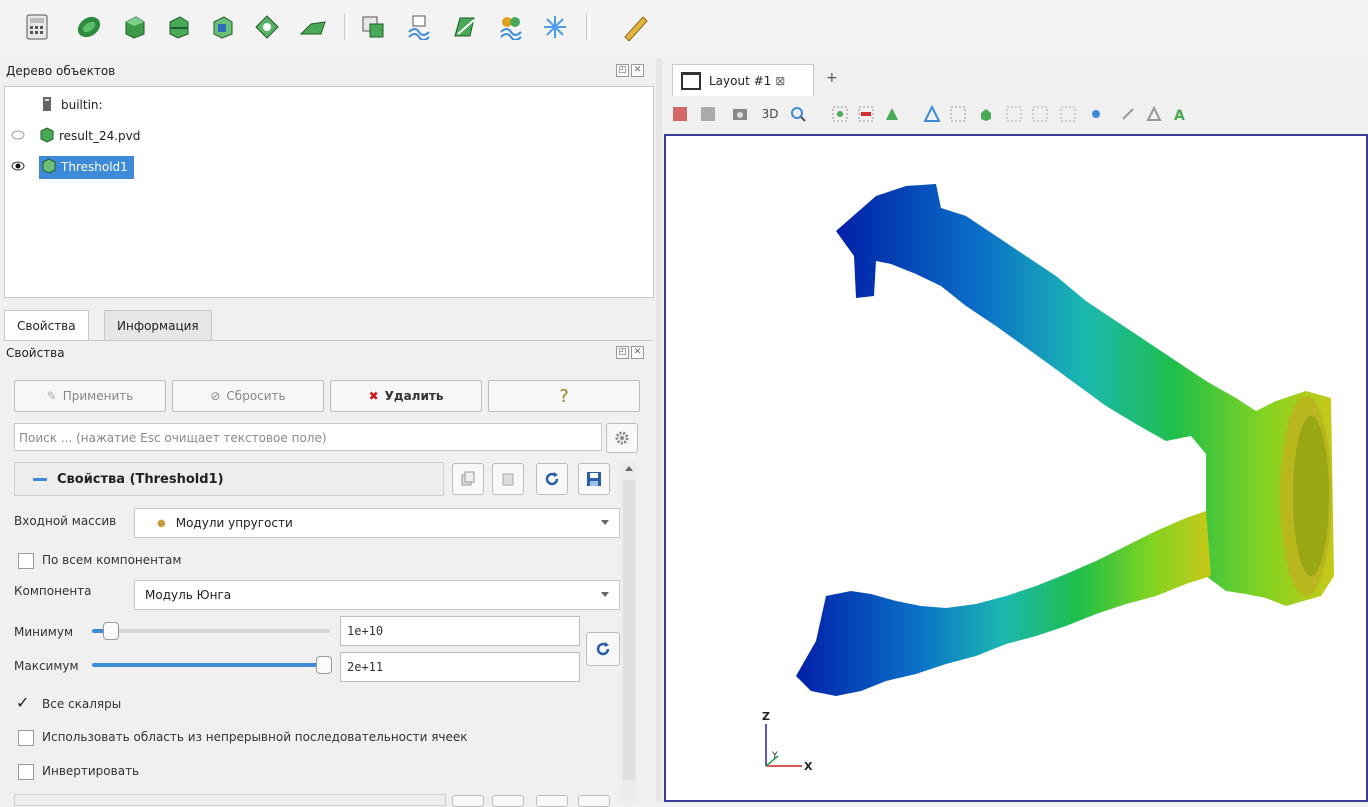  What do you see at coordinates (98, 396) in the screenshot?
I see `apply-button-label: Применить` at bounding box center [98, 396].